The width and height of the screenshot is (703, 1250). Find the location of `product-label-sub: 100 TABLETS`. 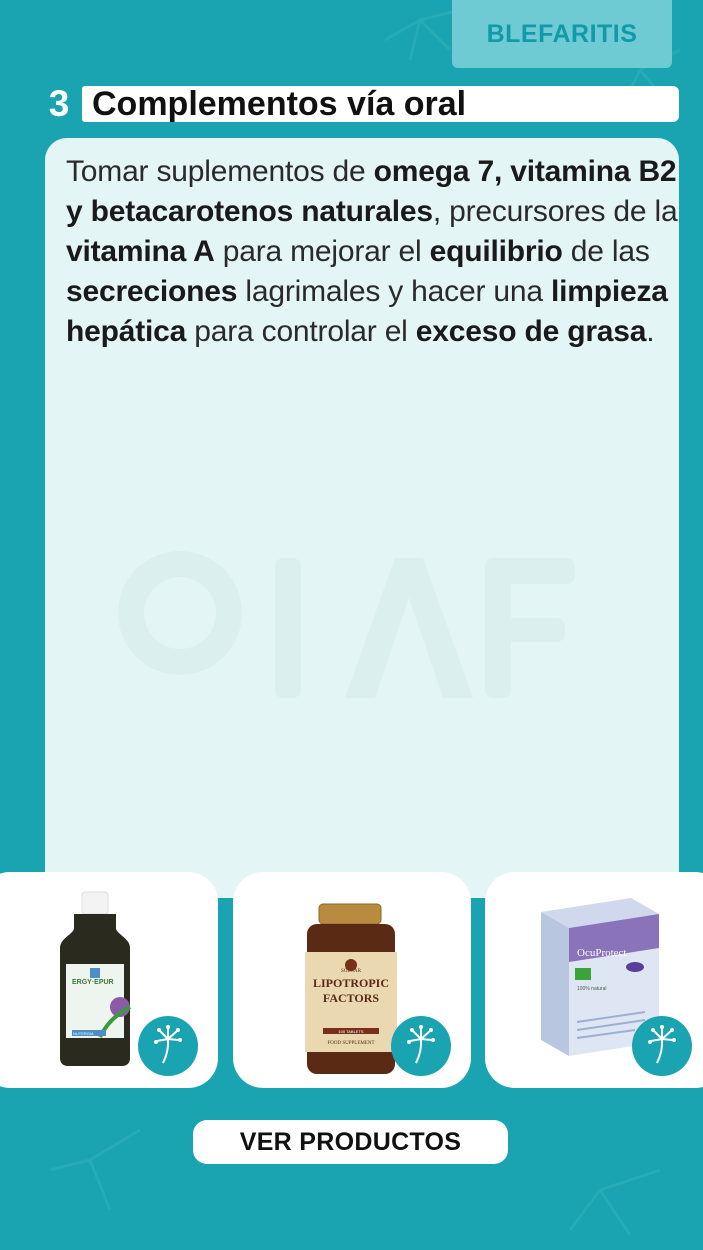

product-label-sub: 100 TABLETS is located at coordinates (351, 1031).